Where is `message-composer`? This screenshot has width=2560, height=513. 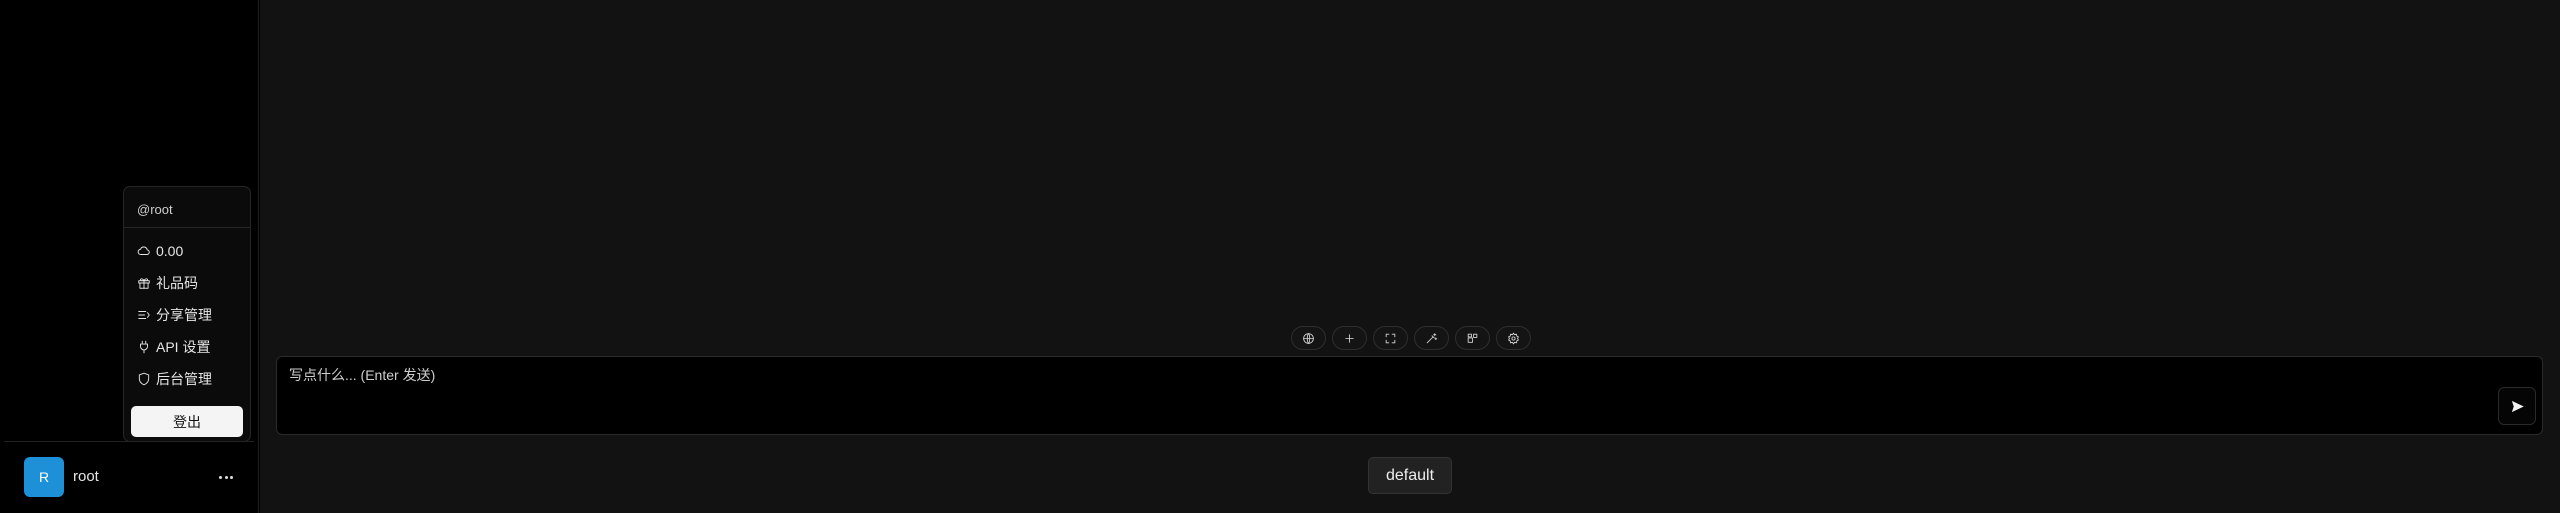 message-composer is located at coordinates (1409, 395).